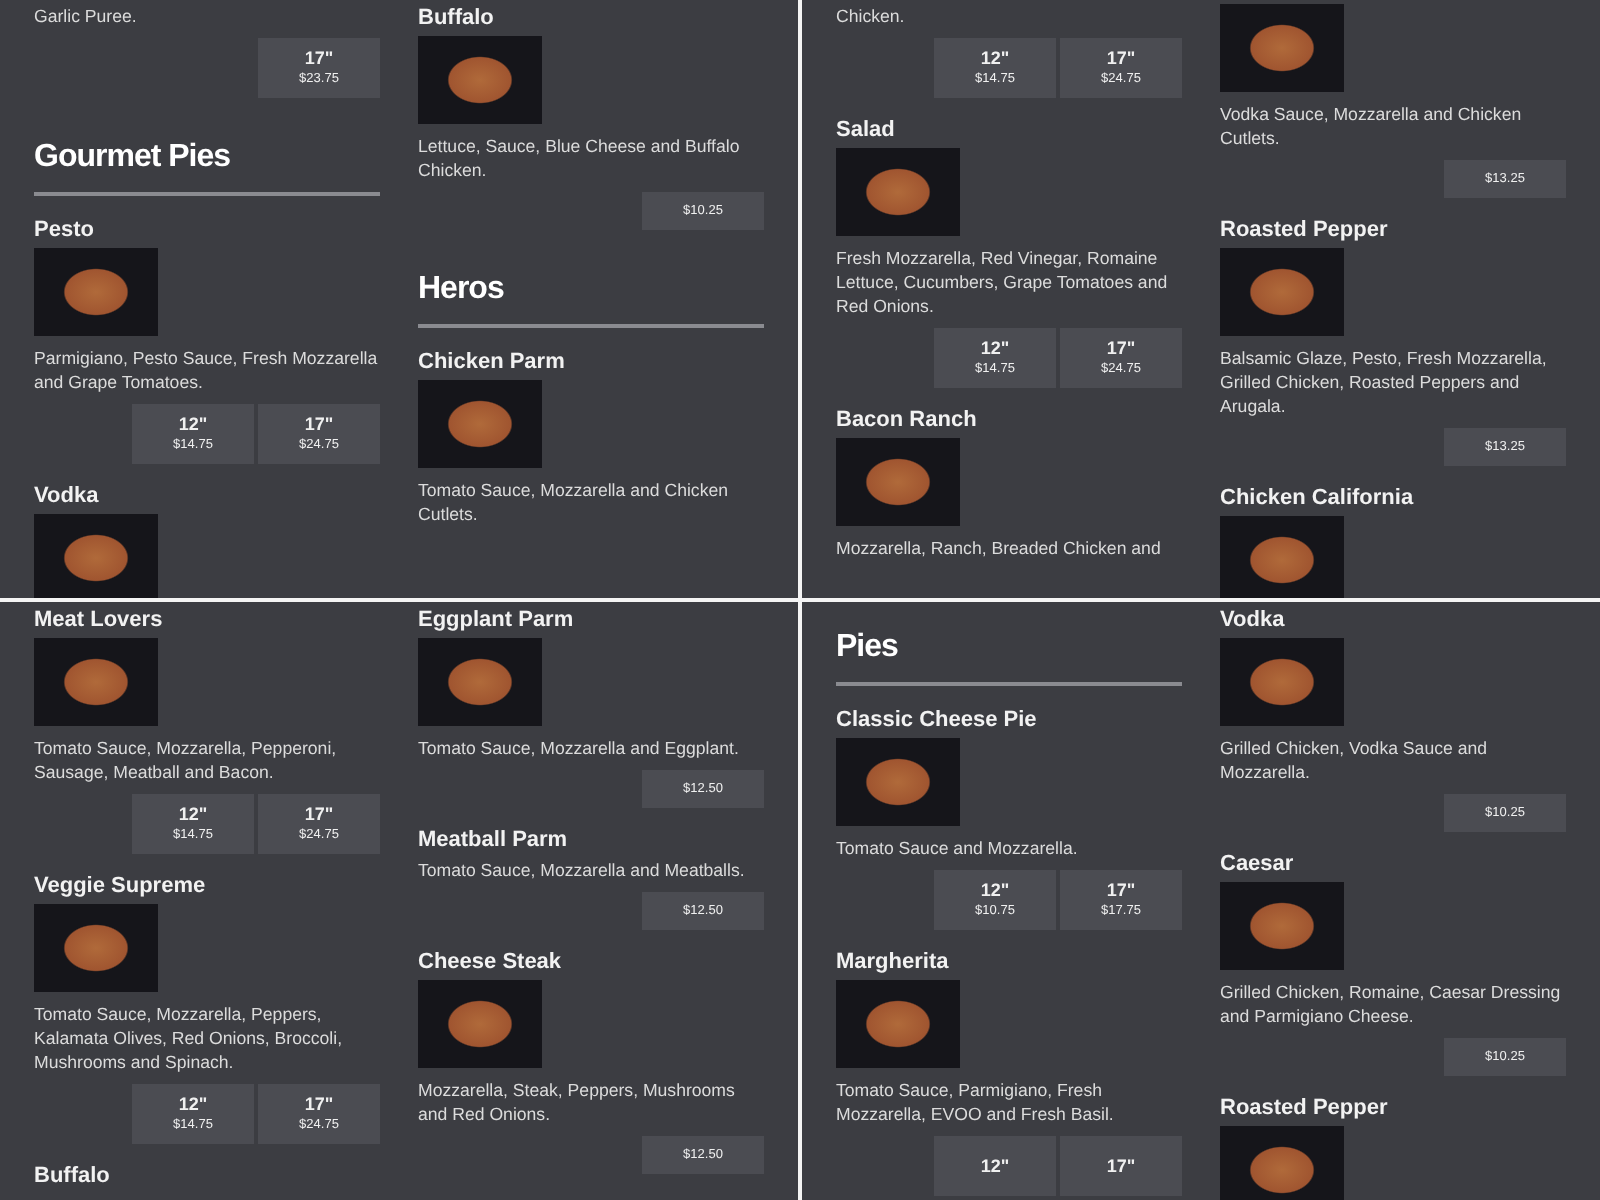 This screenshot has height=1200, width=1600. Describe the element at coordinates (574, 502) in the screenshot. I see `item-description: Tomato Sauce, Mozzarella and Chicken Cutlets.` at that location.